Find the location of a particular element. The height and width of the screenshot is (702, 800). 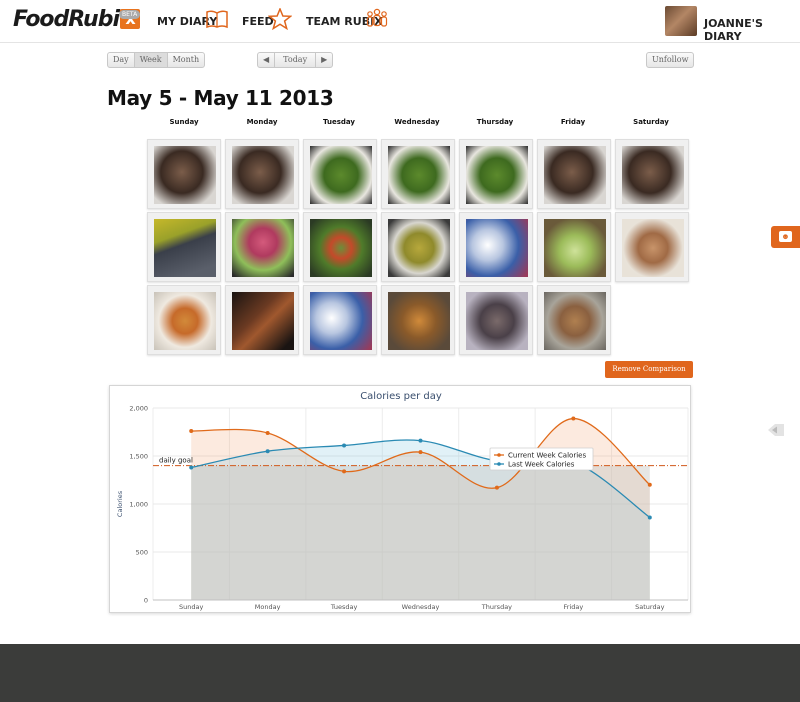

chart-title: Calories per day is located at coordinates (401, 396).